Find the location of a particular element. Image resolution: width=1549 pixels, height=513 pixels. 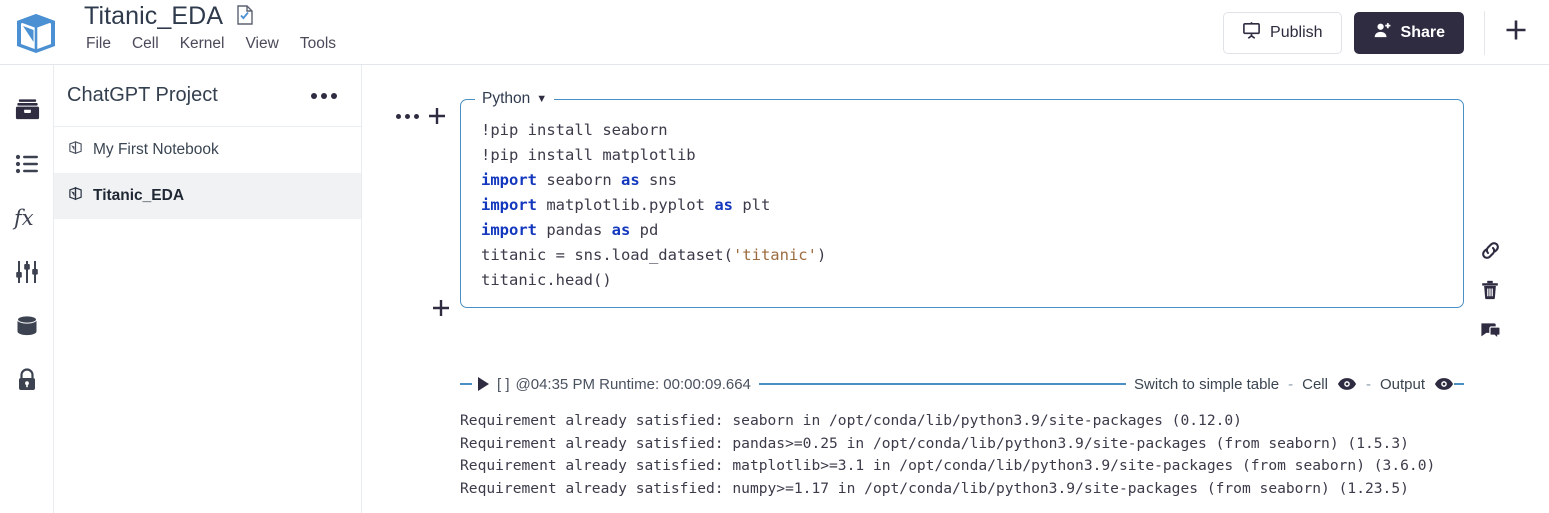

project-panel-header: ChatGPT Project is located at coordinates (207, 96).